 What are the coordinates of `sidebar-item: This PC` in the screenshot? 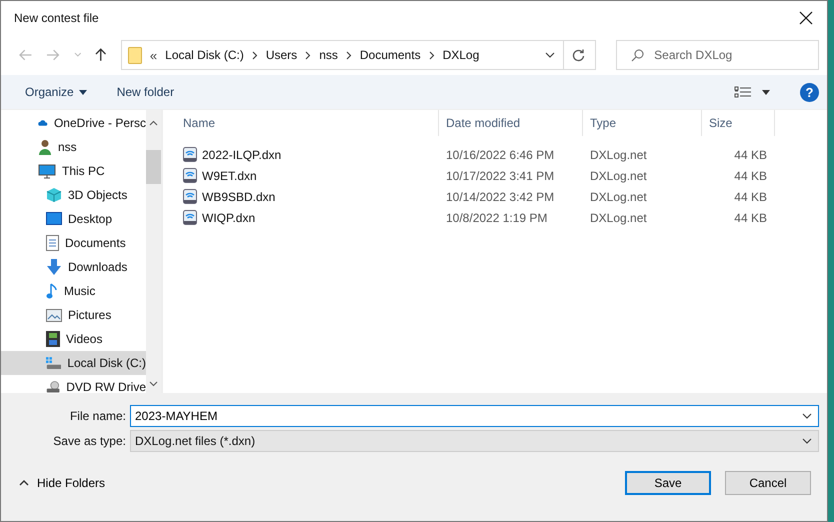 It's located at (73, 171).